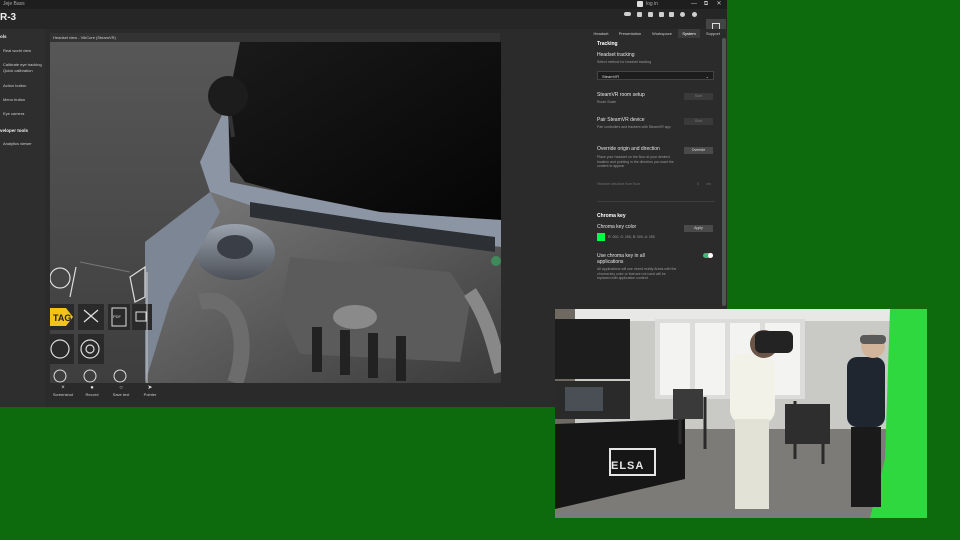  What do you see at coordinates (694, 4) in the screenshot?
I see `minimize-button: —` at bounding box center [694, 4].